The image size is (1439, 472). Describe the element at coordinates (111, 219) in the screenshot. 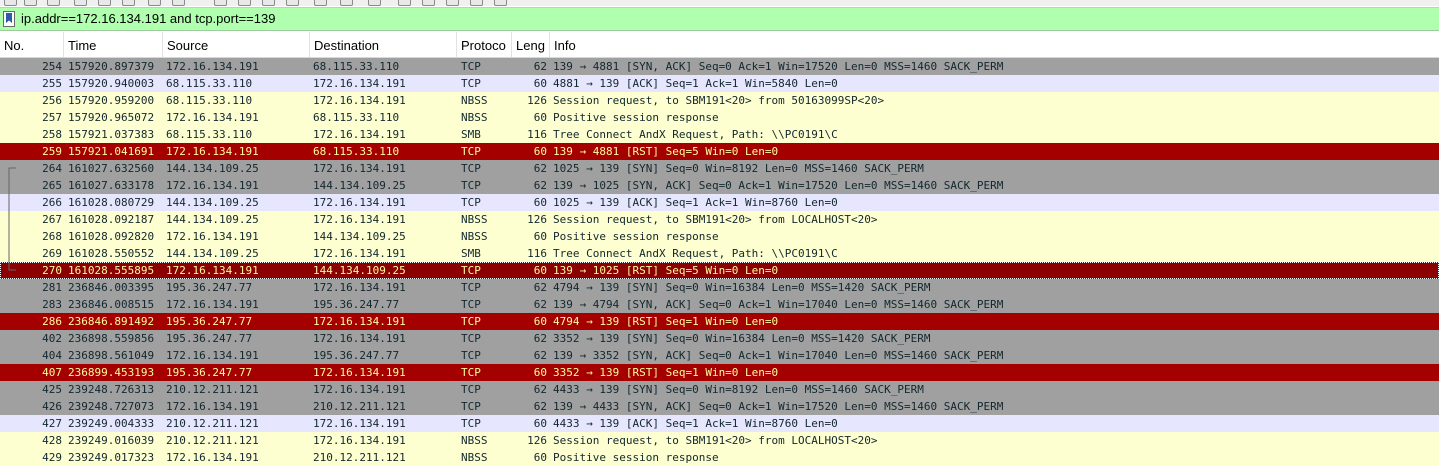

I see `packet-time: 161028.092187` at that location.